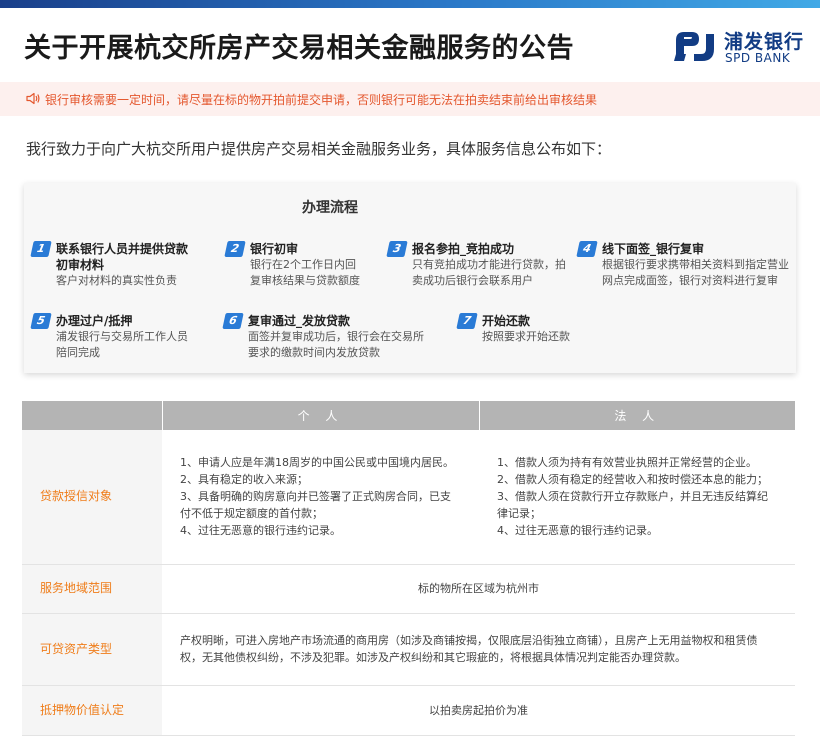  What do you see at coordinates (587, 249) in the screenshot?
I see `step-number-badge: 4` at bounding box center [587, 249].